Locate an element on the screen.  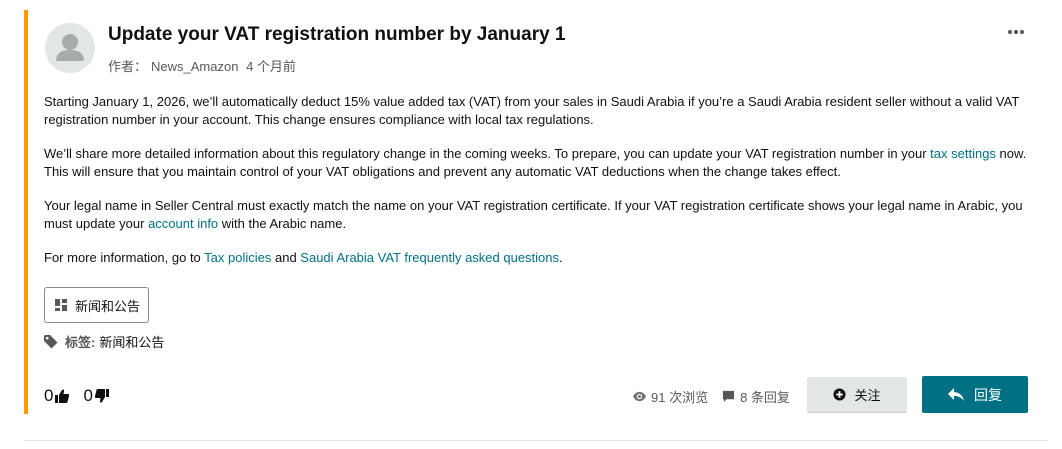
avatar is located at coordinates (70, 48).